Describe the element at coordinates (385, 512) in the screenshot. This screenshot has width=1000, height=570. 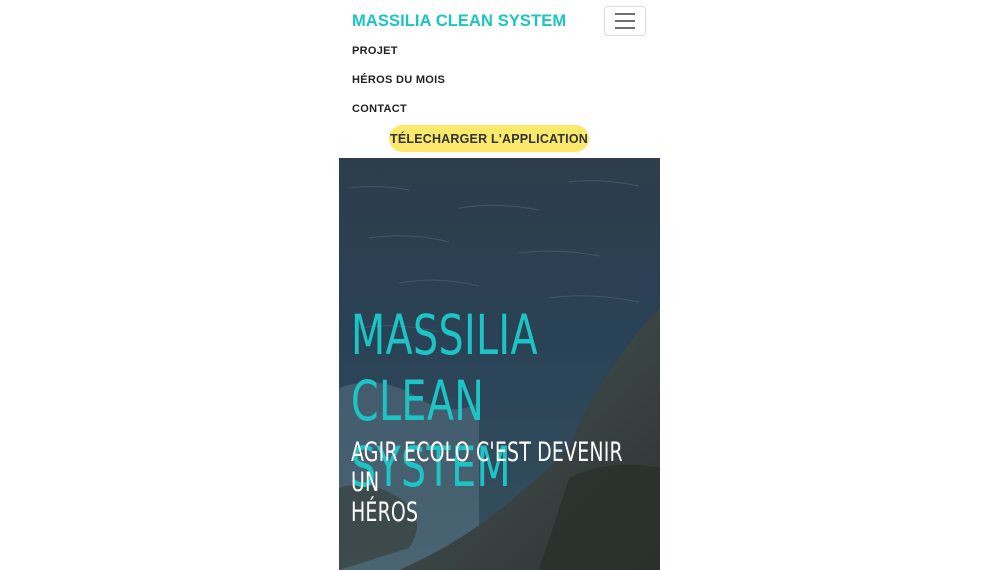
I see `hero-subtitle-line-2: HÉROS` at that location.